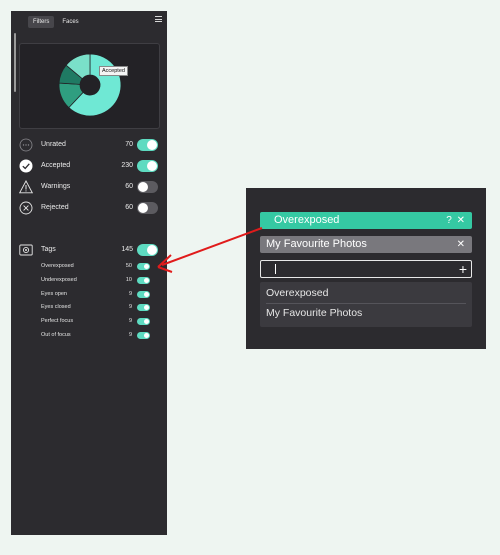  What do you see at coordinates (210, 250) in the screenshot?
I see `annotation-arrow` at bounding box center [210, 250].